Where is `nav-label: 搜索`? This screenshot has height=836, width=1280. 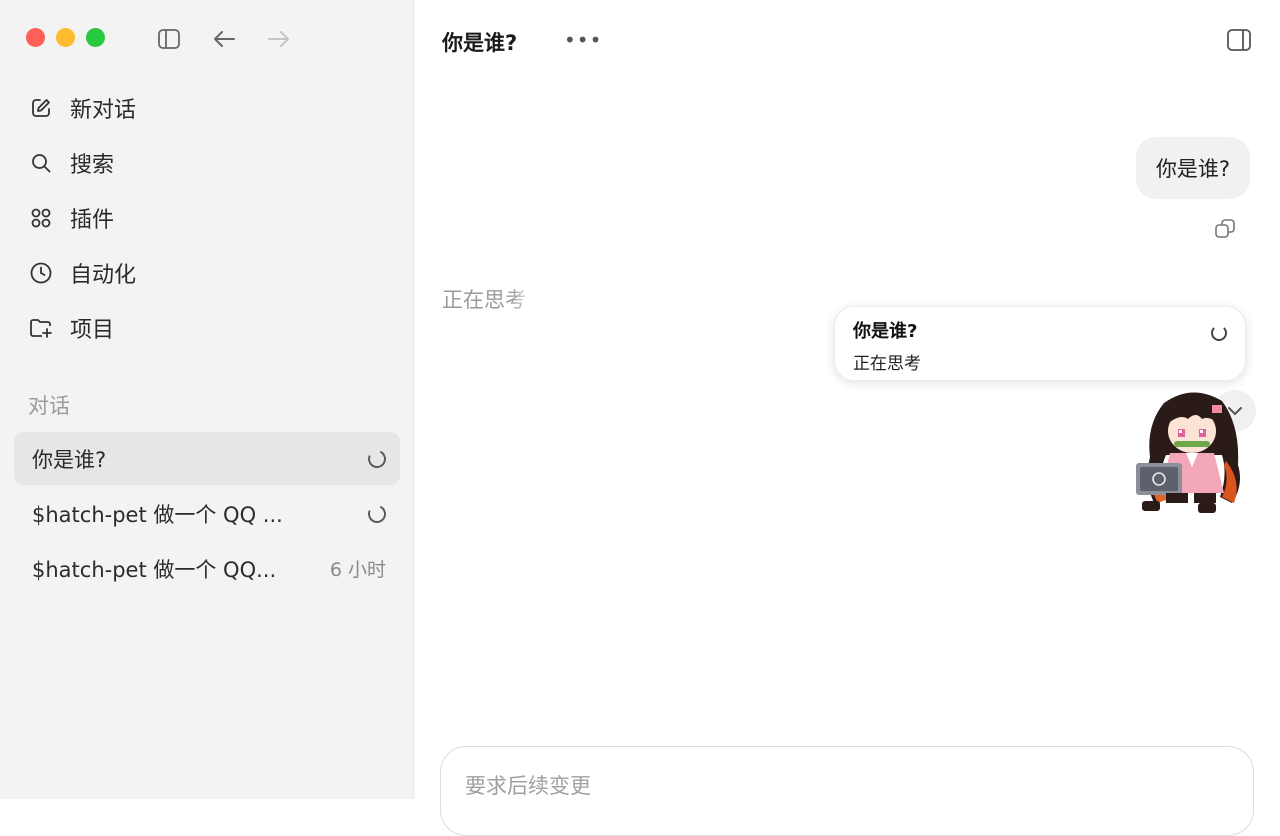 nav-label: 搜索 is located at coordinates (92, 165).